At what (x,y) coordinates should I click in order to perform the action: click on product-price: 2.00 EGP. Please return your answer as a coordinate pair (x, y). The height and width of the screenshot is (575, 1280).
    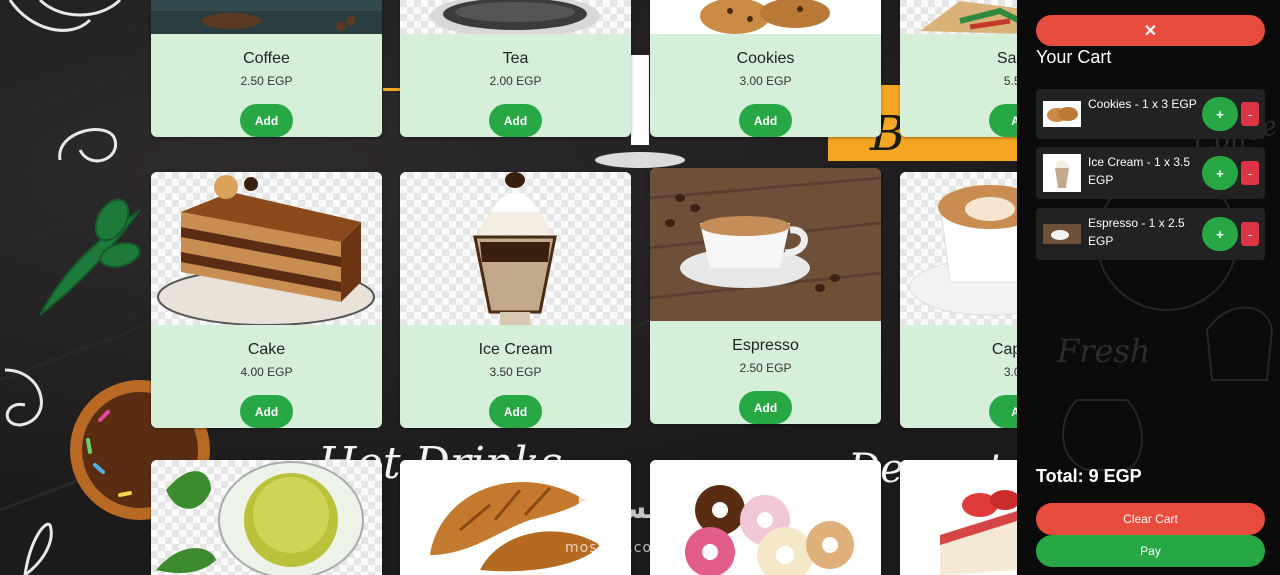
    Looking at the image, I should click on (515, 81).